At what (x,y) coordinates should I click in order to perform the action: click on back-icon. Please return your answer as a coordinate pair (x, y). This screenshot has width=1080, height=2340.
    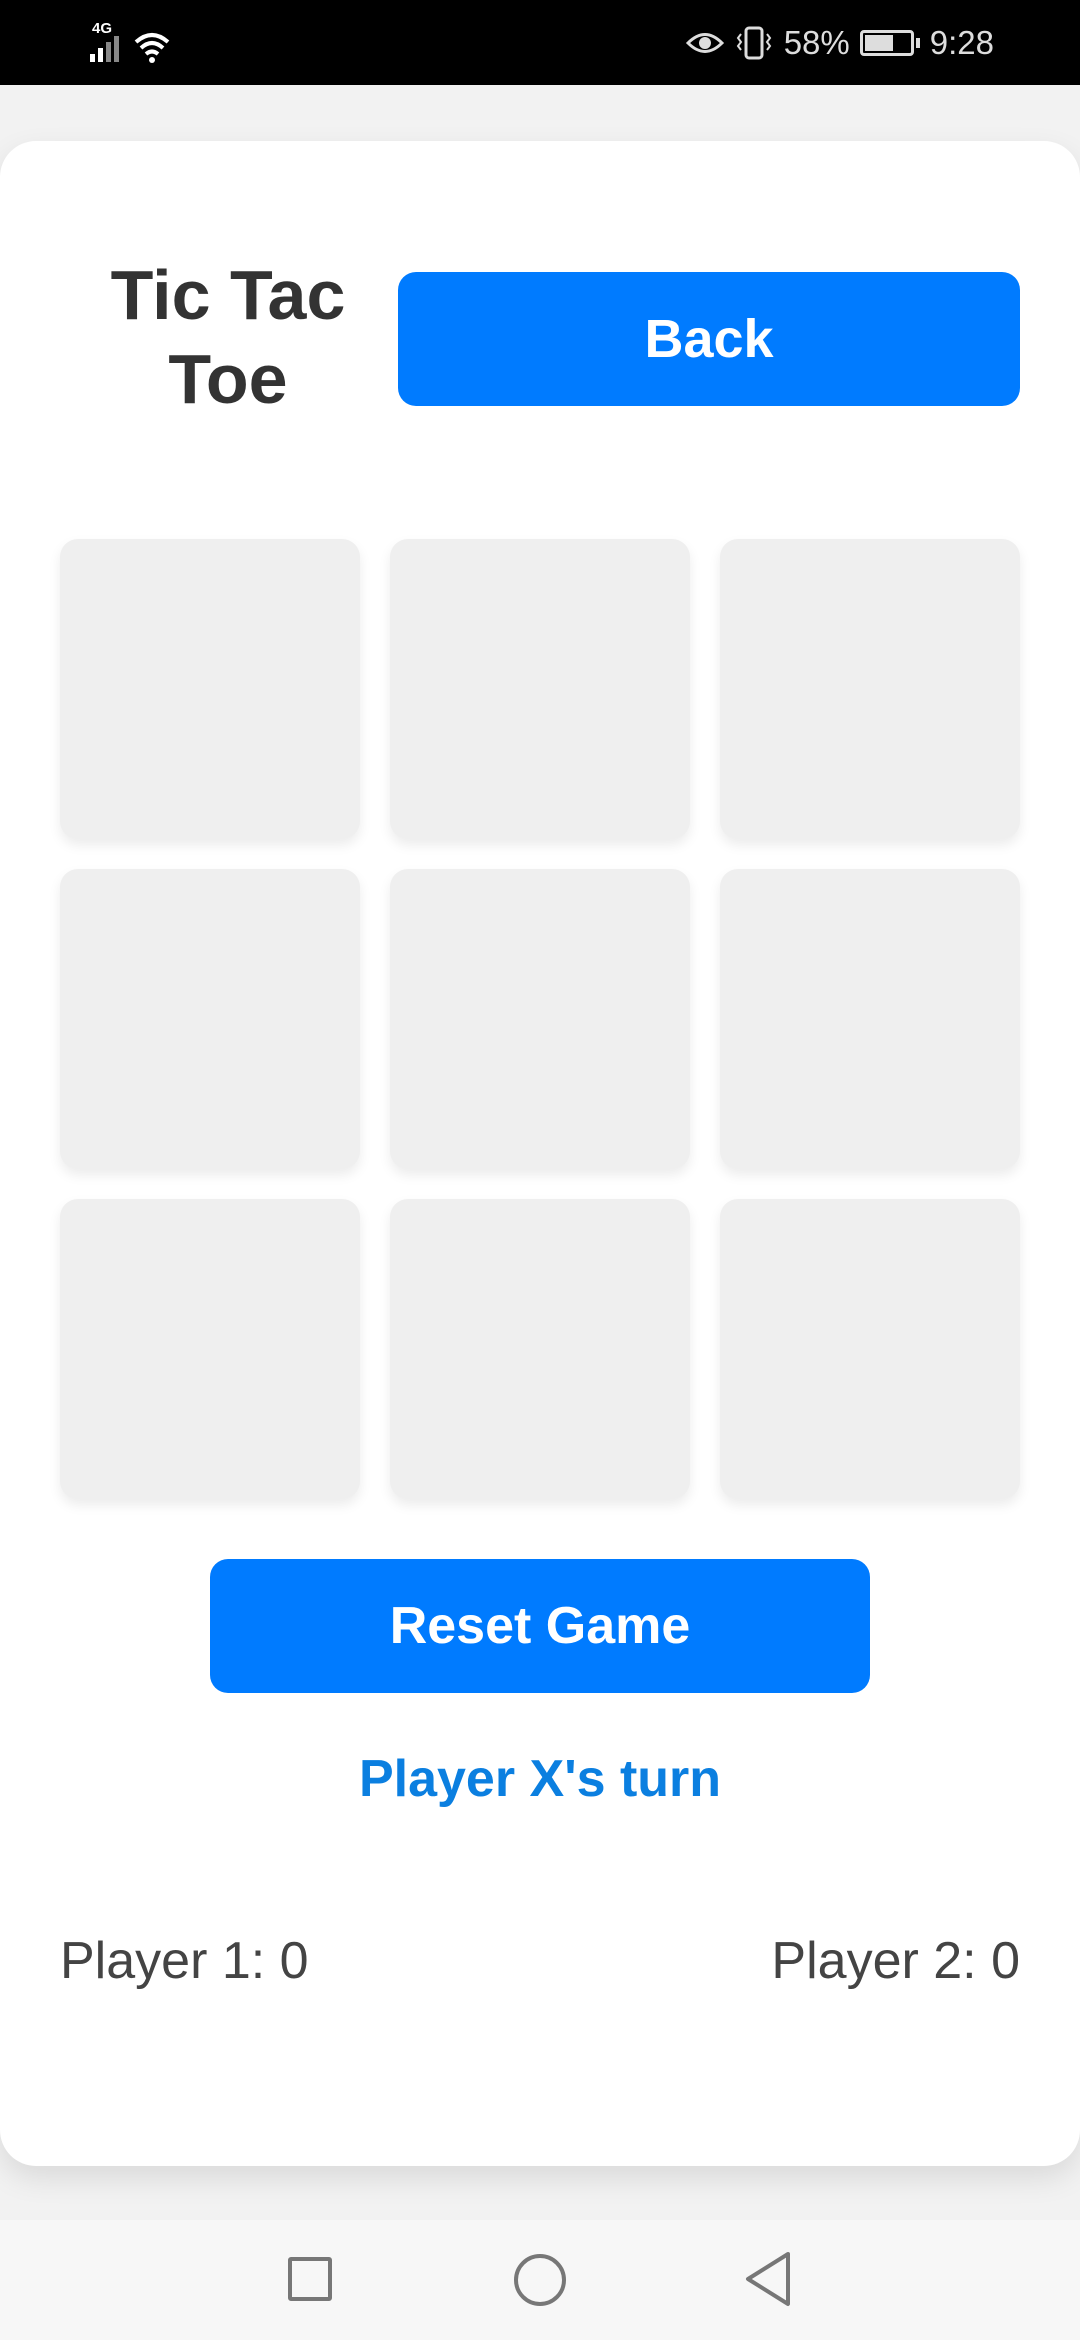
    Looking at the image, I should click on (768, 2279).